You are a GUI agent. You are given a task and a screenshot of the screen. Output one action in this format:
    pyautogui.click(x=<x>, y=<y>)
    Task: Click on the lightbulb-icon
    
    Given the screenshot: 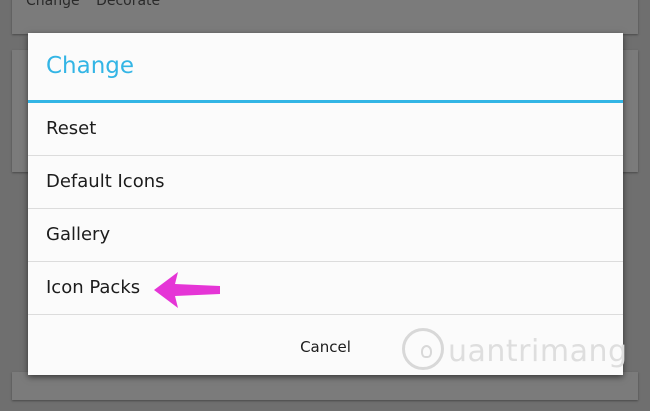 What is the action you would take?
    pyautogui.click(x=423, y=349)
    